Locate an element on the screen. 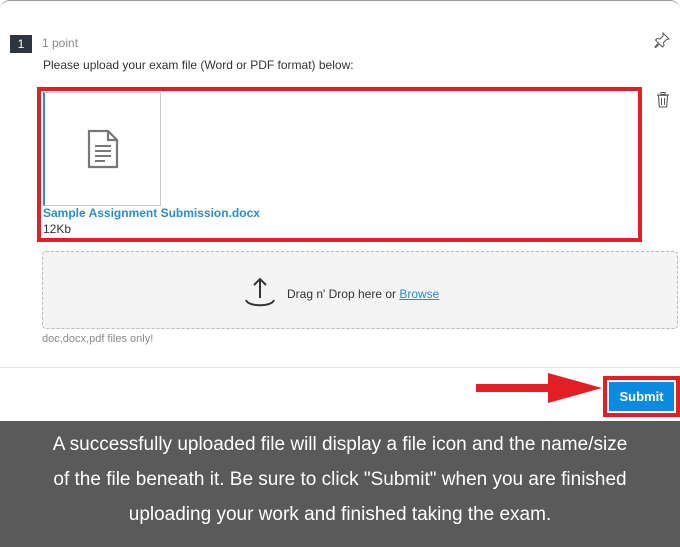  browse-link: Browse is located at coordinates (419, 294).